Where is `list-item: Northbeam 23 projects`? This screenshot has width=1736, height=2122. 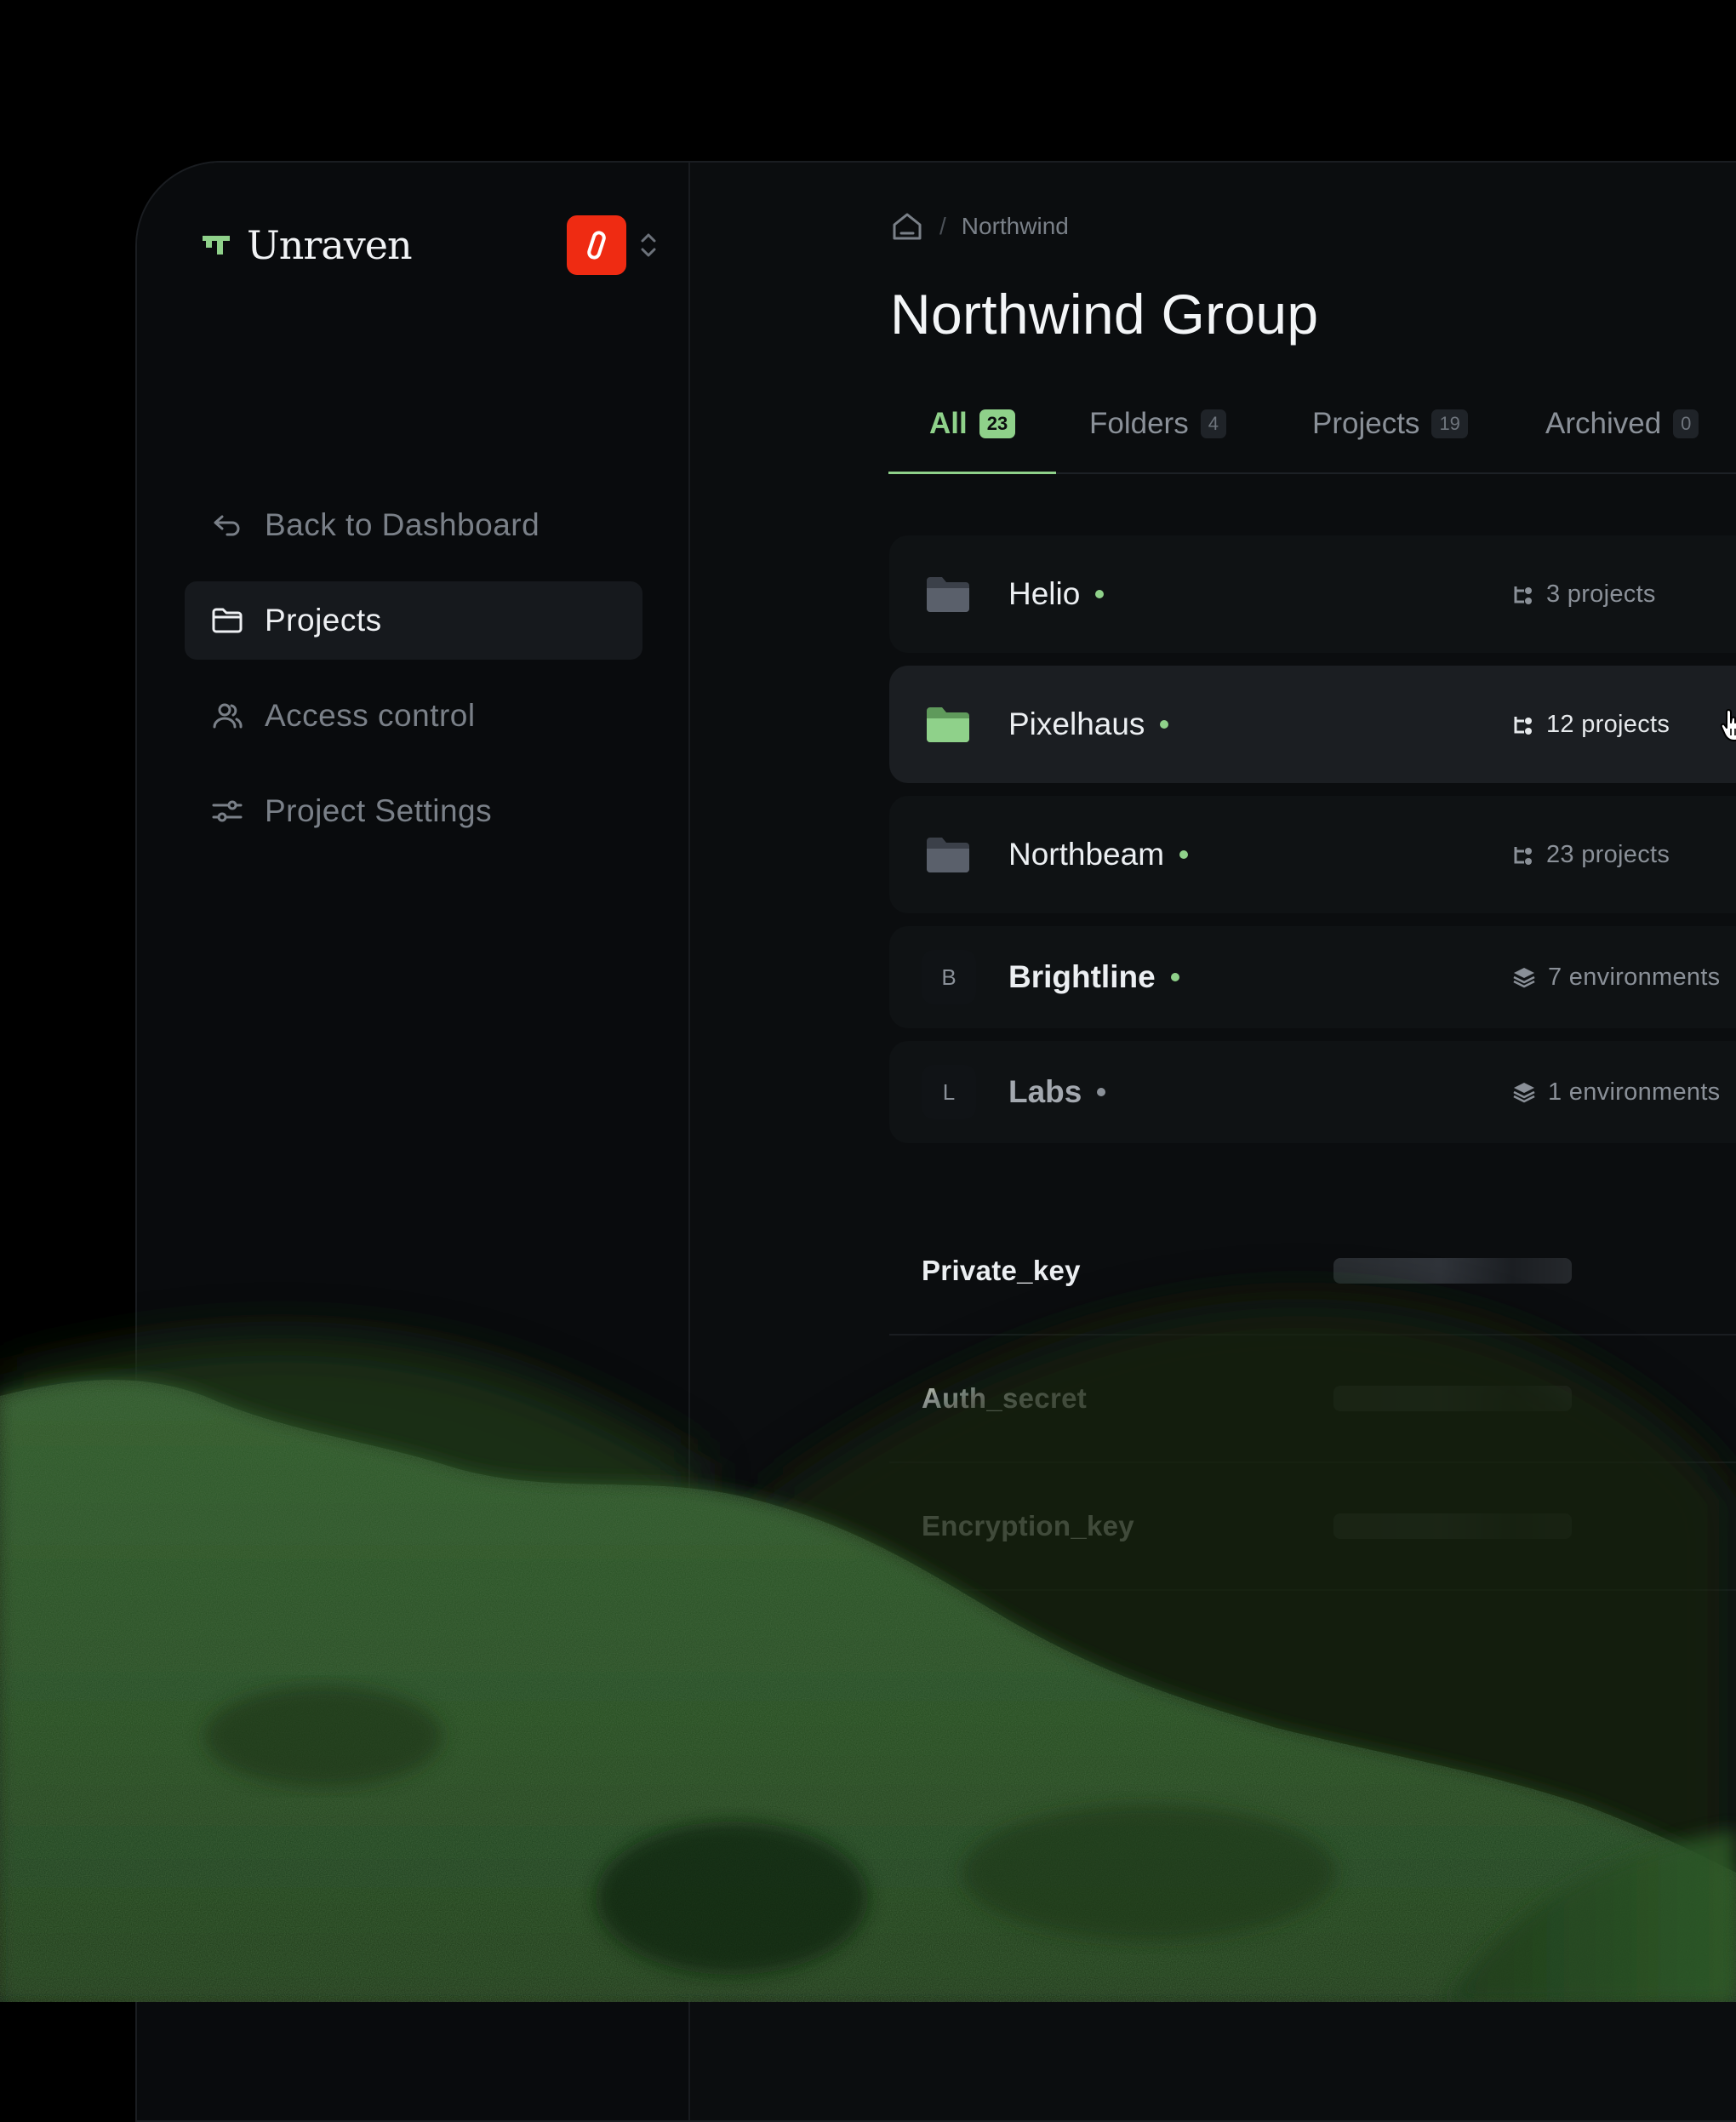
list-item: Northbeam 23 projects is located at coordinates (1312, 854).